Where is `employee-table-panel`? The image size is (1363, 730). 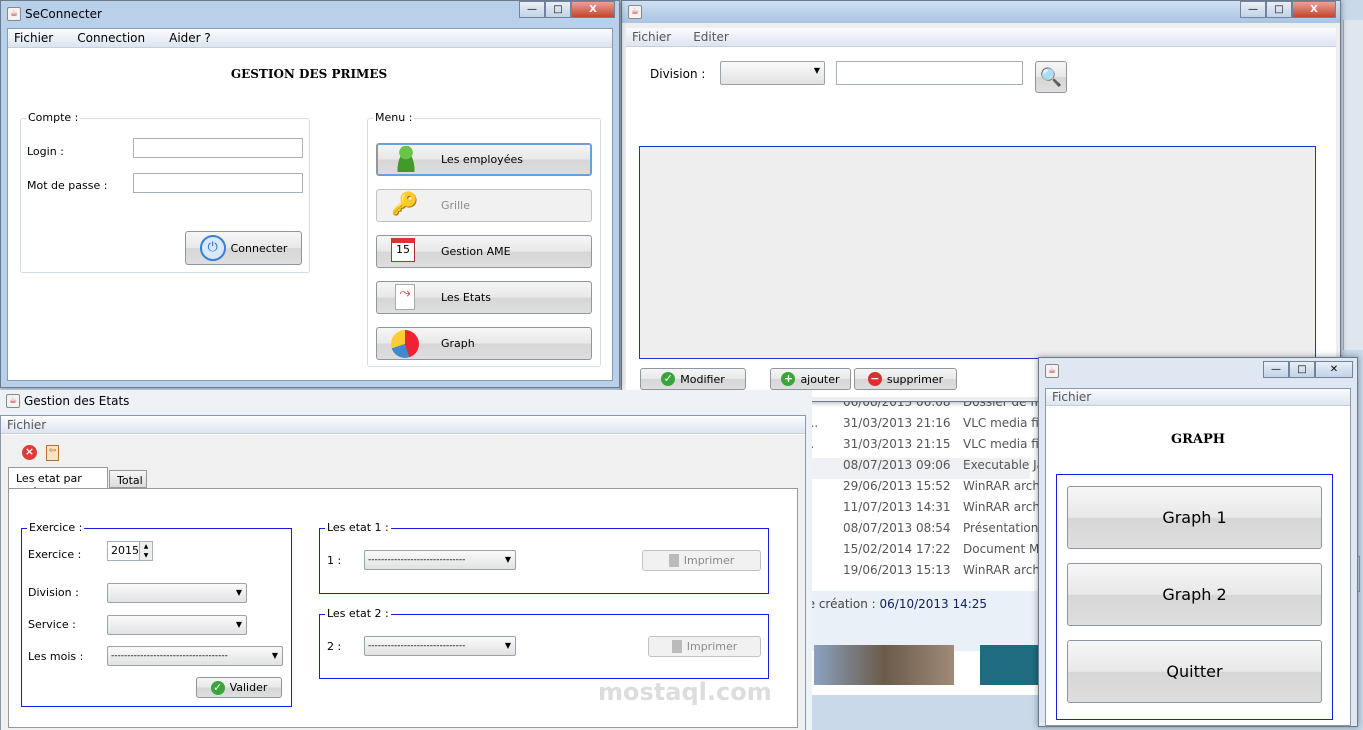 employee-table-panel is located at coordinates (977, 252).